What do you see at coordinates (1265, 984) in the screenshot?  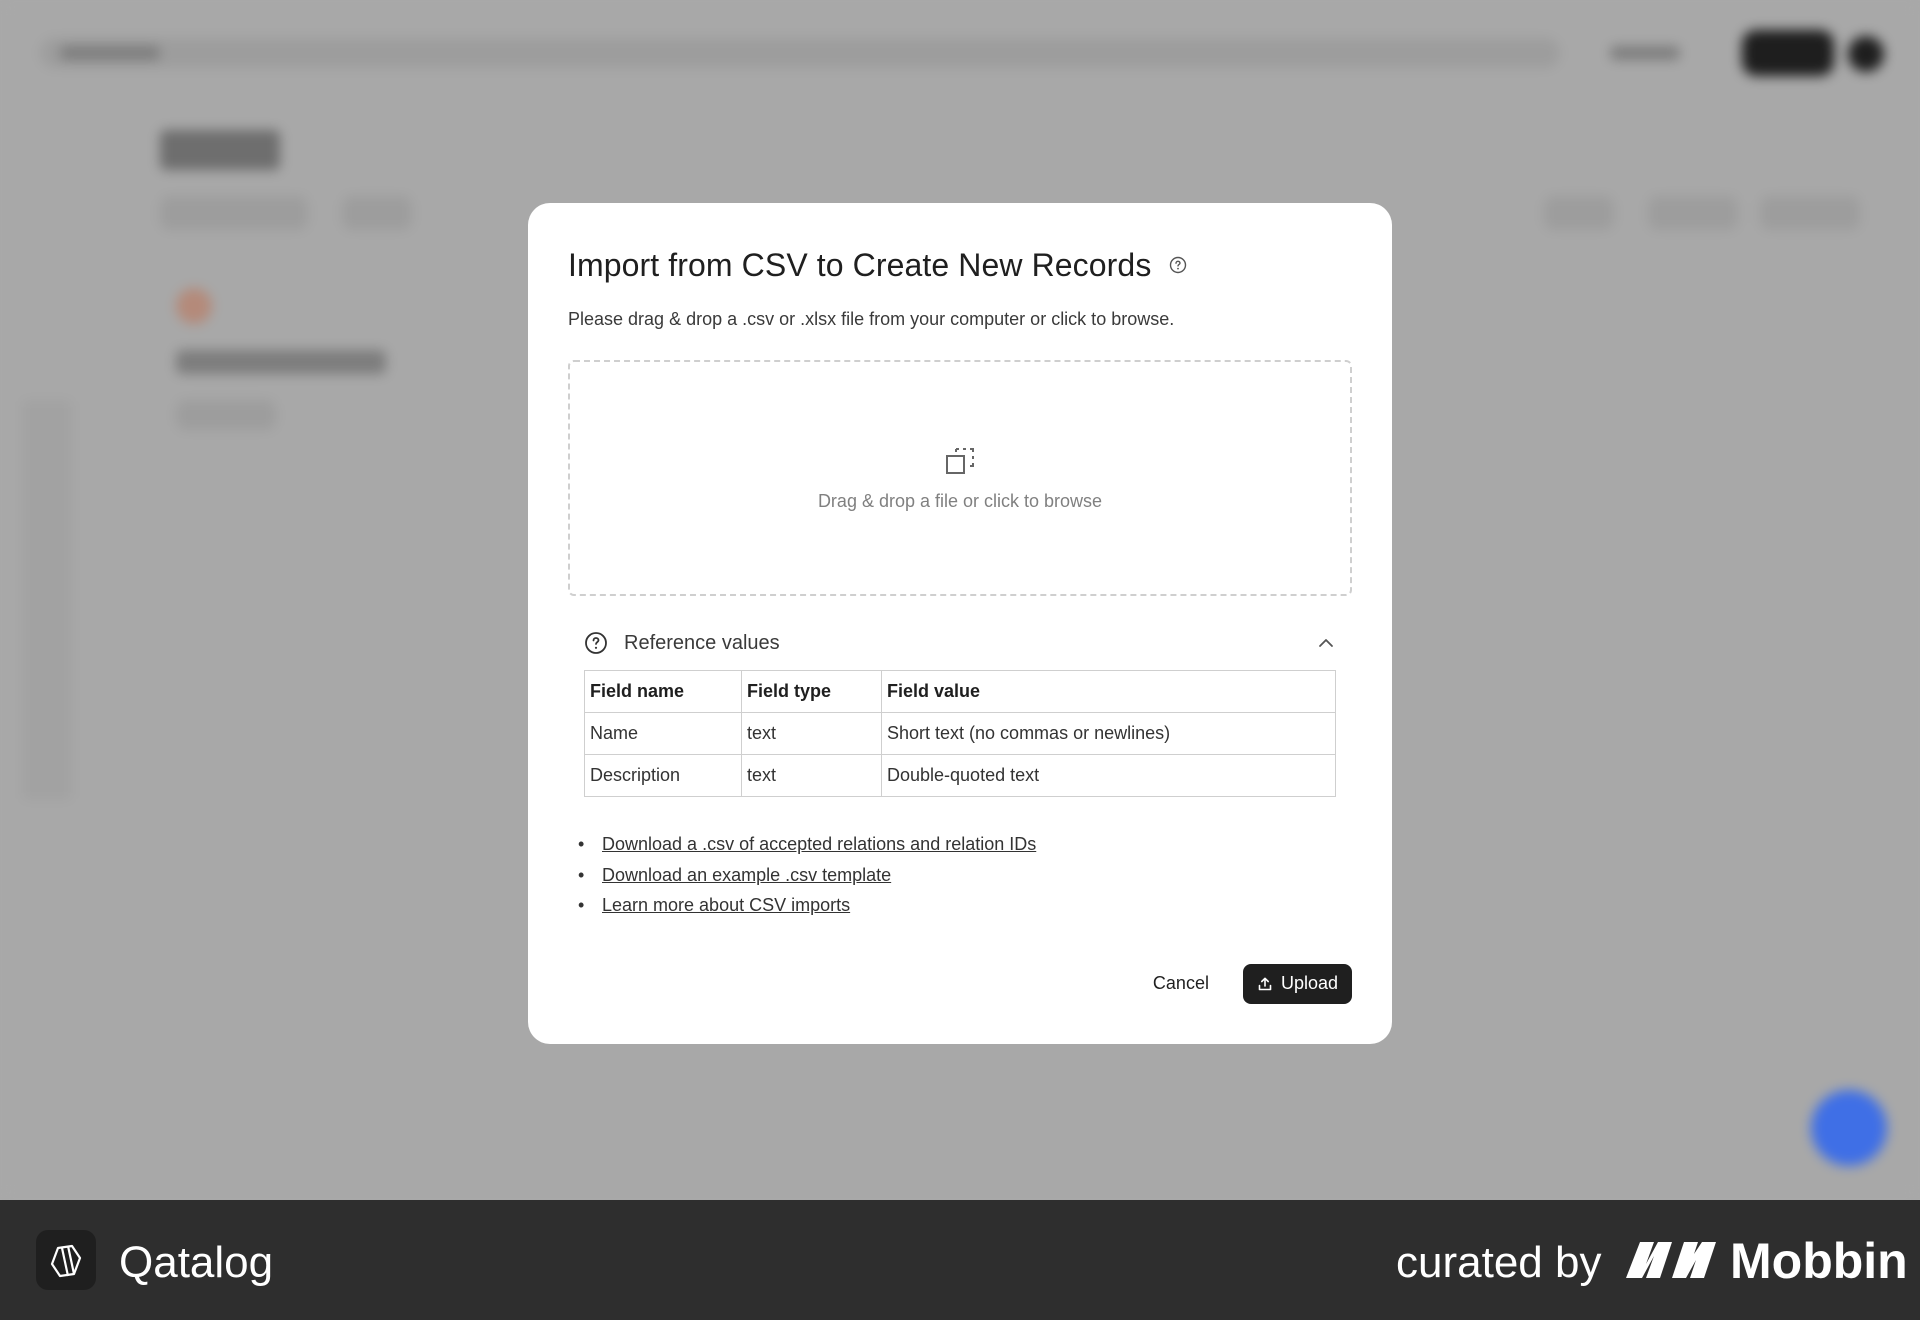 I see `upload-icon` at bounding box center [1265, 984].